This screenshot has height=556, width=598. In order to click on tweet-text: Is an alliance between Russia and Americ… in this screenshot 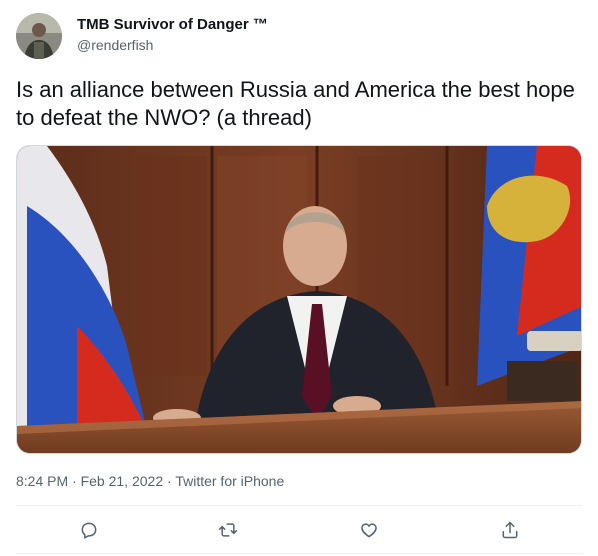, I will do `click(295, 103)`.